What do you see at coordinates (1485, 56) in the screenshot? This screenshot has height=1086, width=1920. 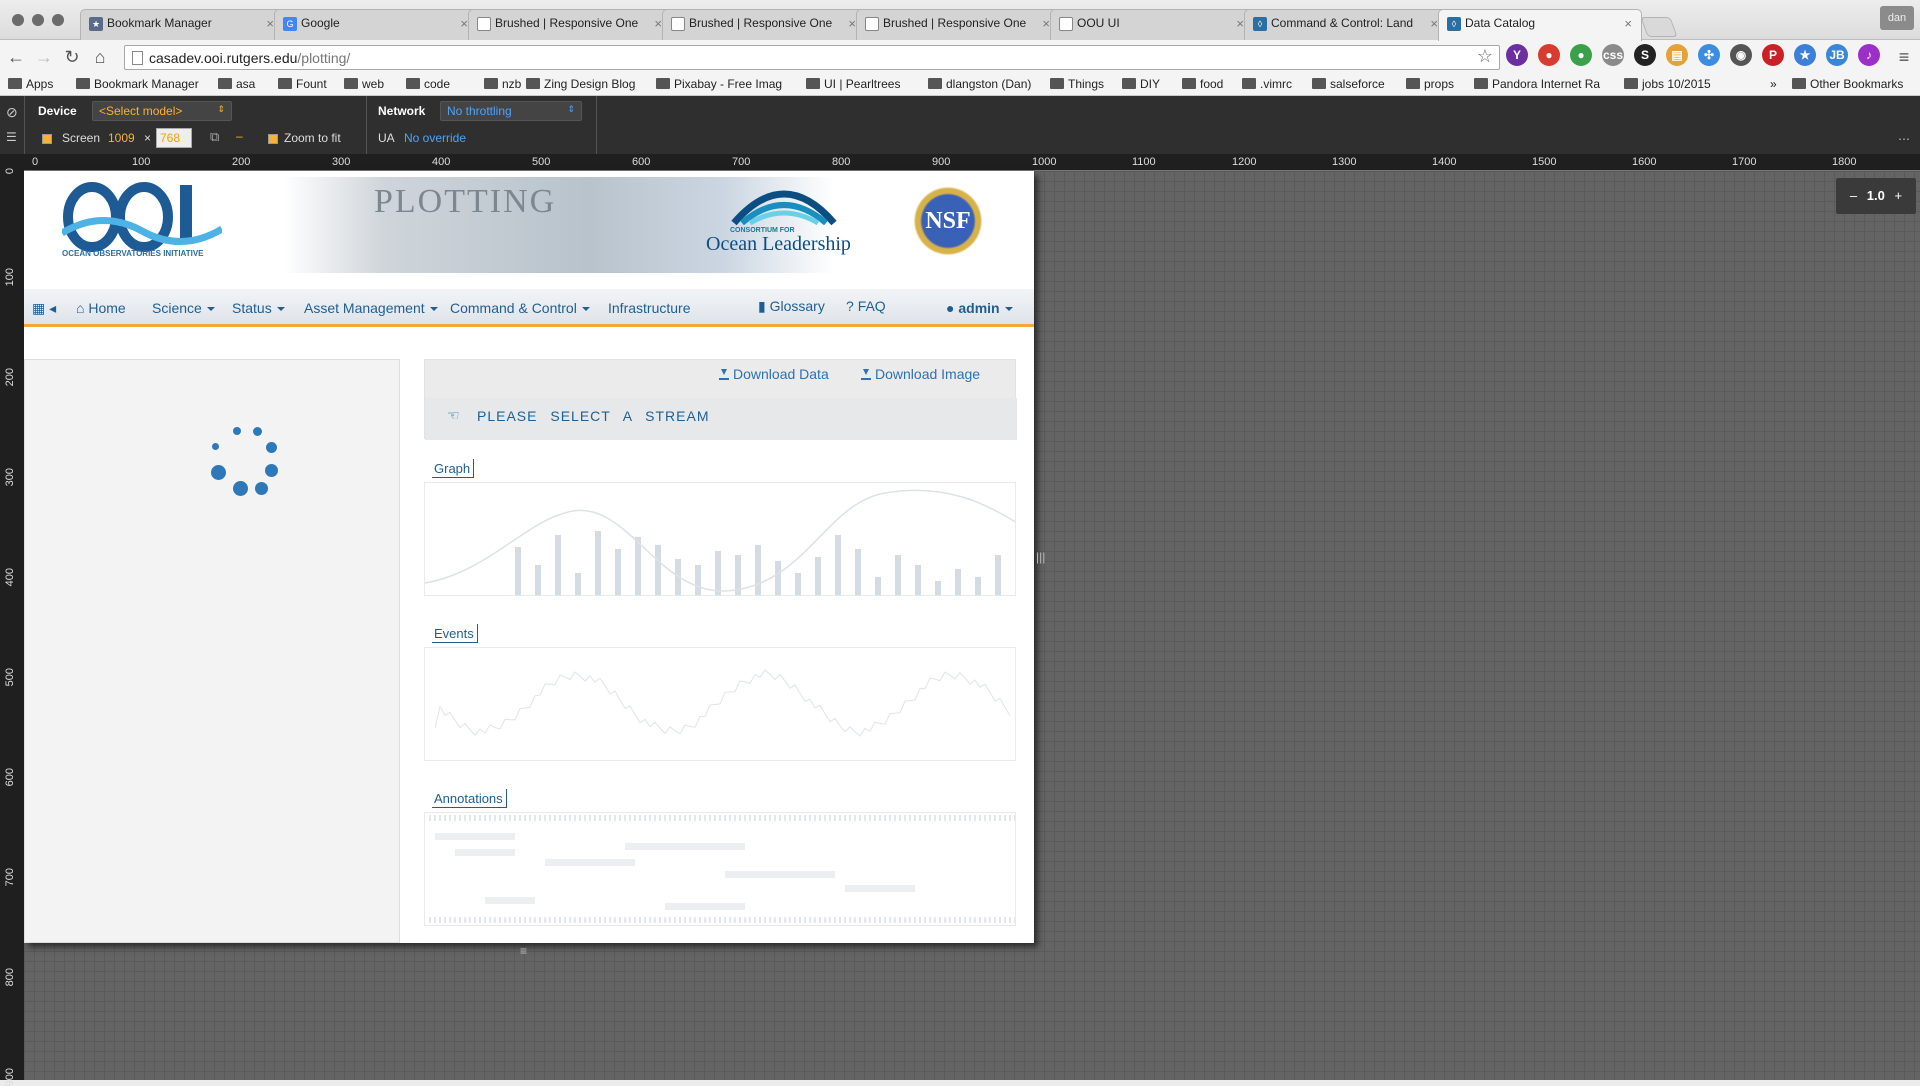 I see `bookmark-star-icon: ☆` at bounding box center [1485, 56].